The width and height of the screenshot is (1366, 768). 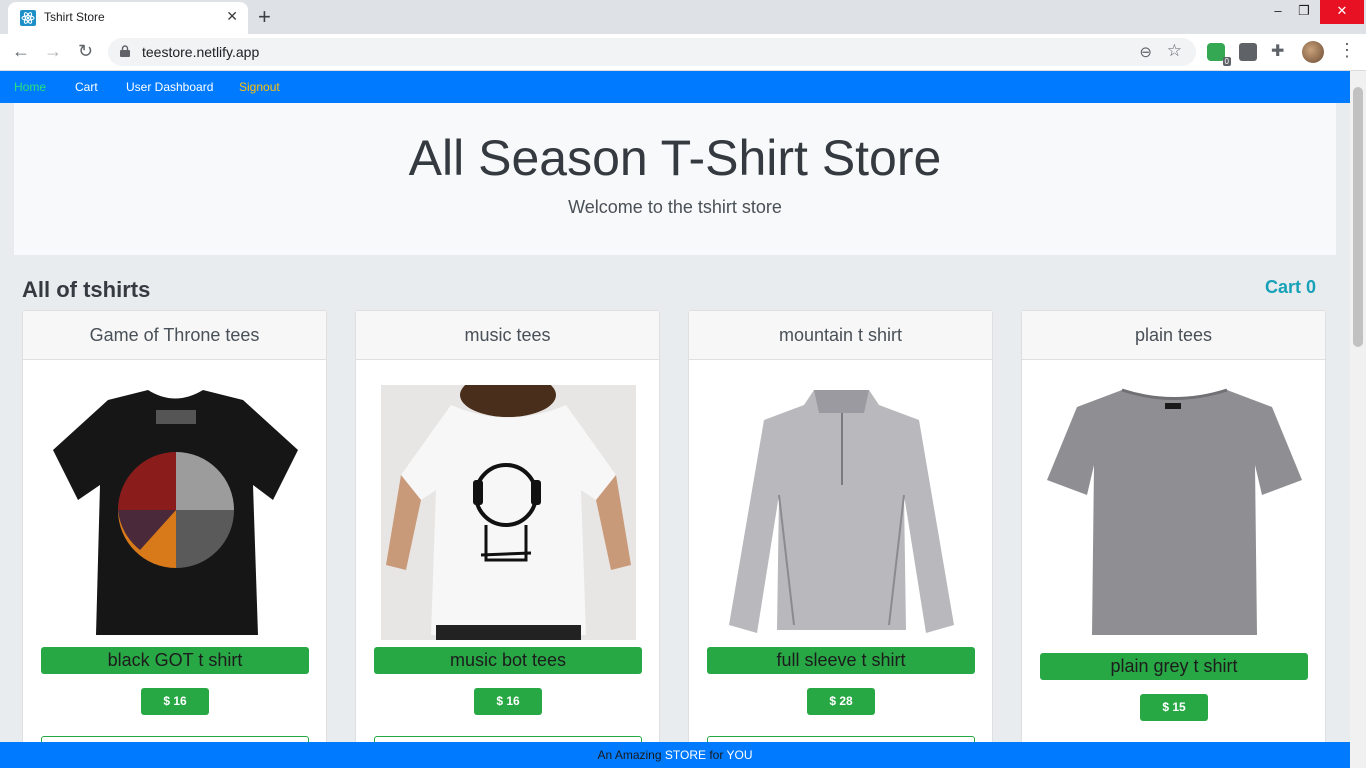 I want to click on product-category: Game of Throne tees, so click(x=174, y=335).